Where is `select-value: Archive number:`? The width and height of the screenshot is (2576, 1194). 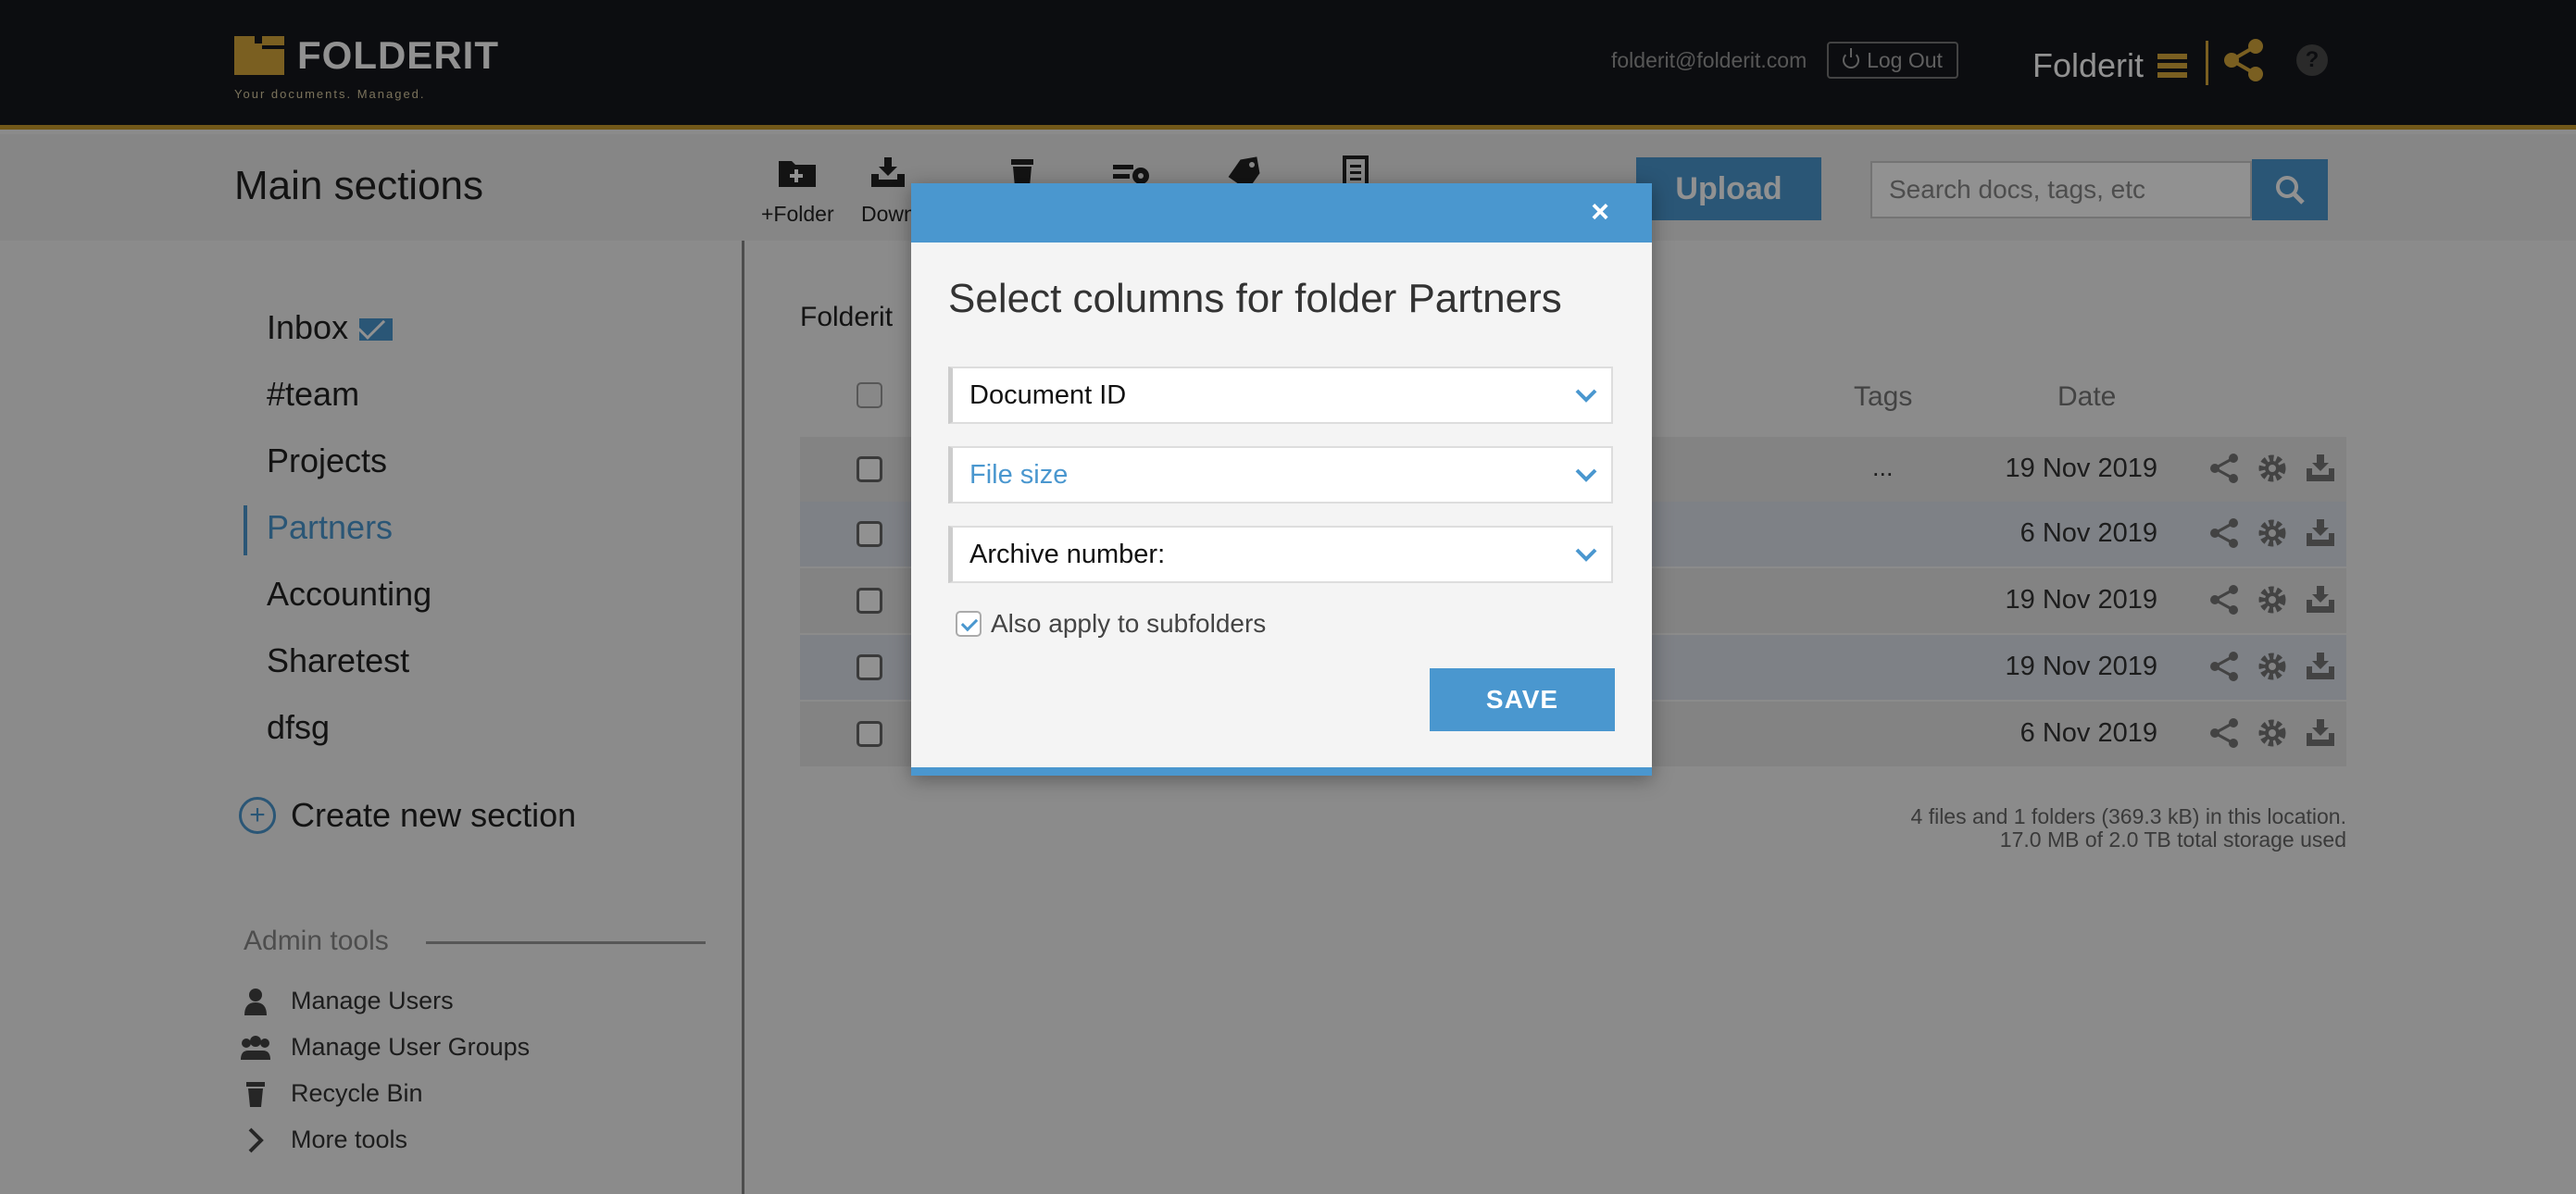 select-value: Archive number: is located at coordinates (1067, 554).